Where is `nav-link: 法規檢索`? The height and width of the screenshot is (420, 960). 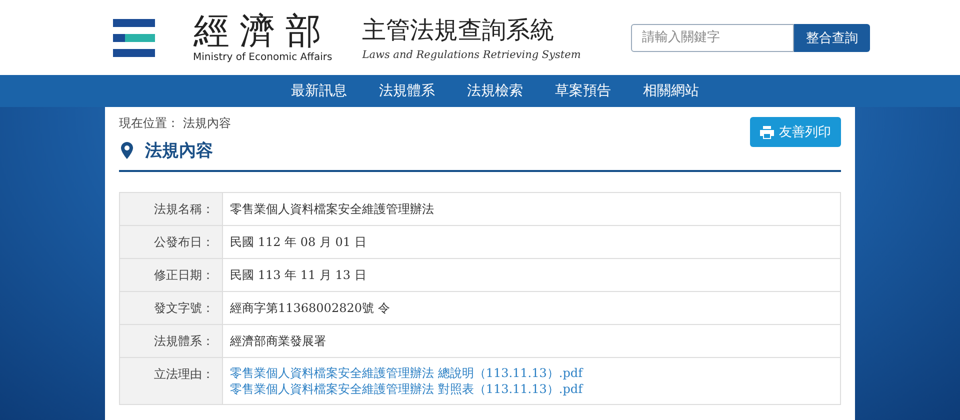
nav-link: 法規檢索 is located at coordinates (495, 91).